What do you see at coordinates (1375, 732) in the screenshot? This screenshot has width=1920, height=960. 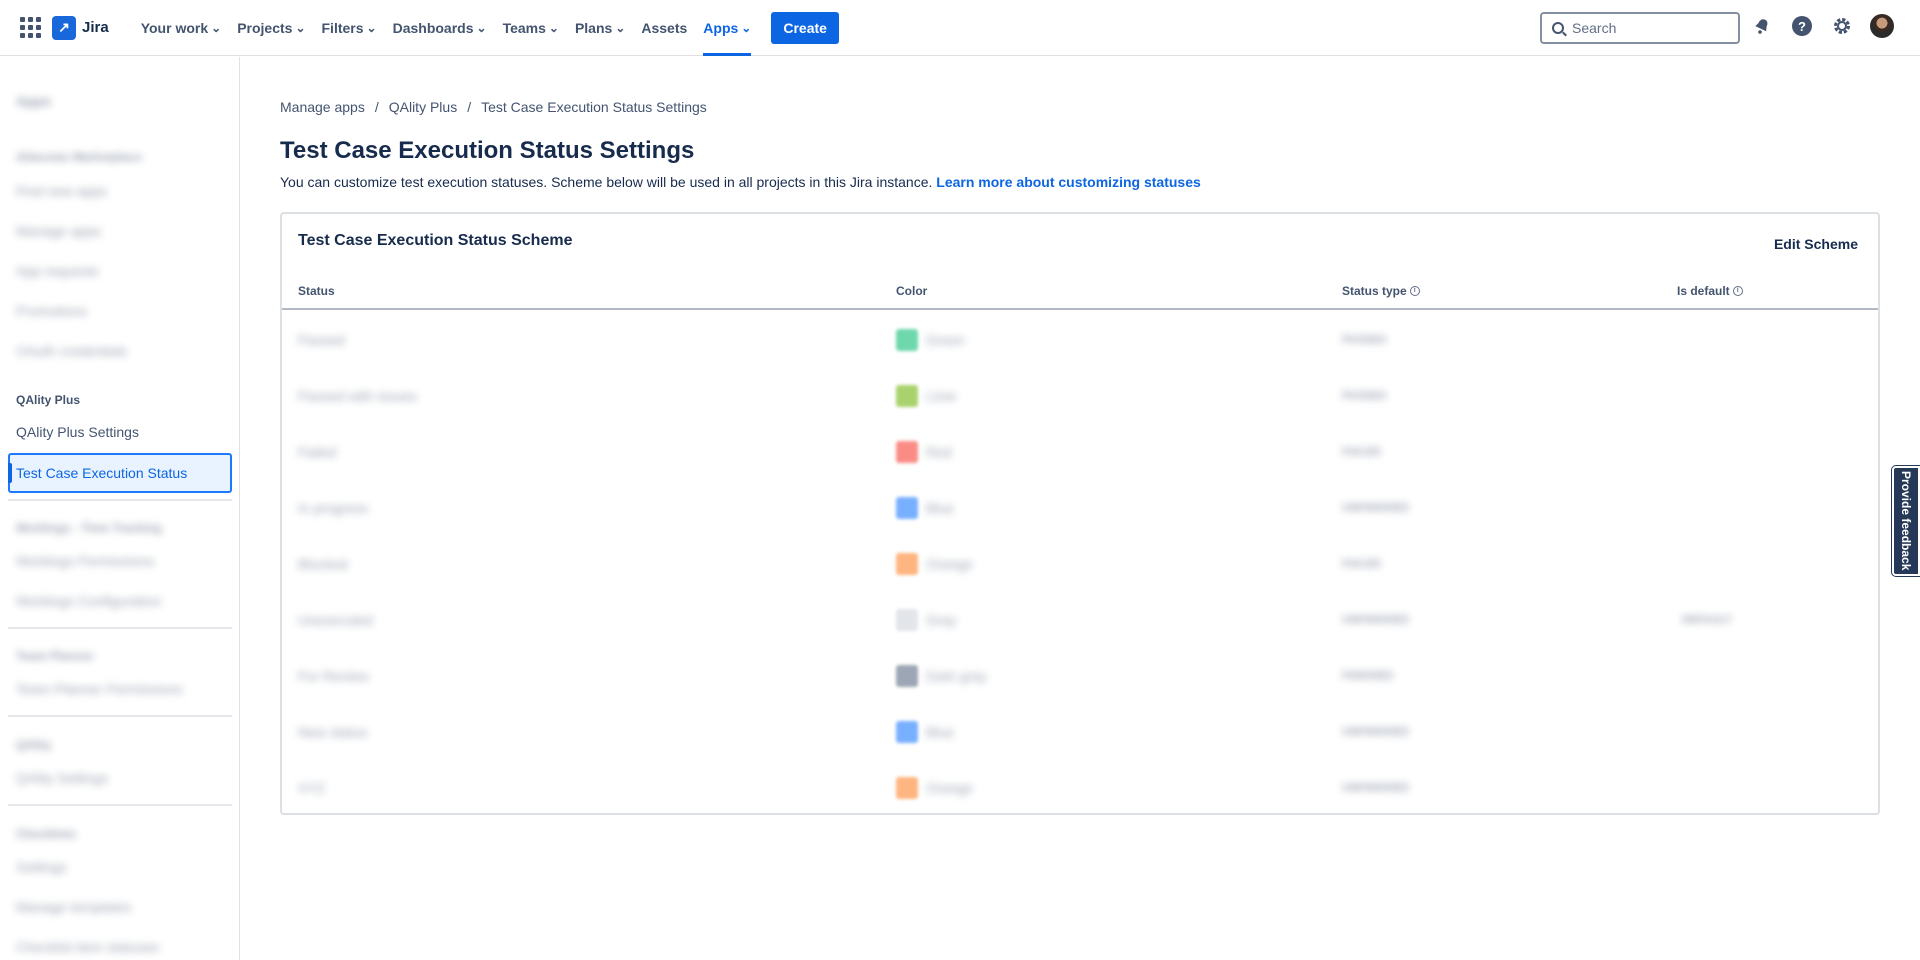 I see `status-type-cell: UNFINISHED` at bounding box center [1375, 732].